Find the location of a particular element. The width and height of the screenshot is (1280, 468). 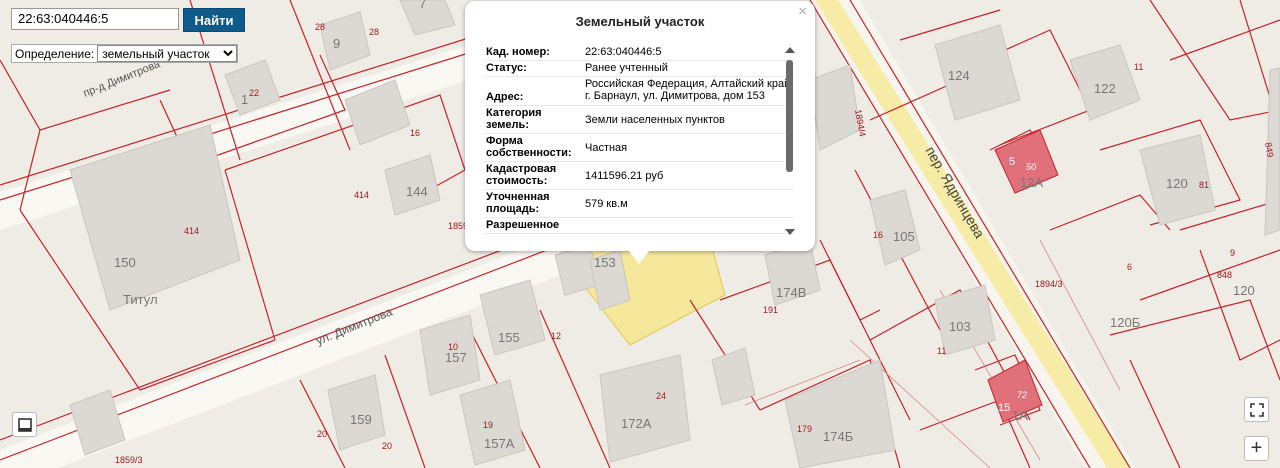

svg-text: 159 is located at coordinates (361, 419).